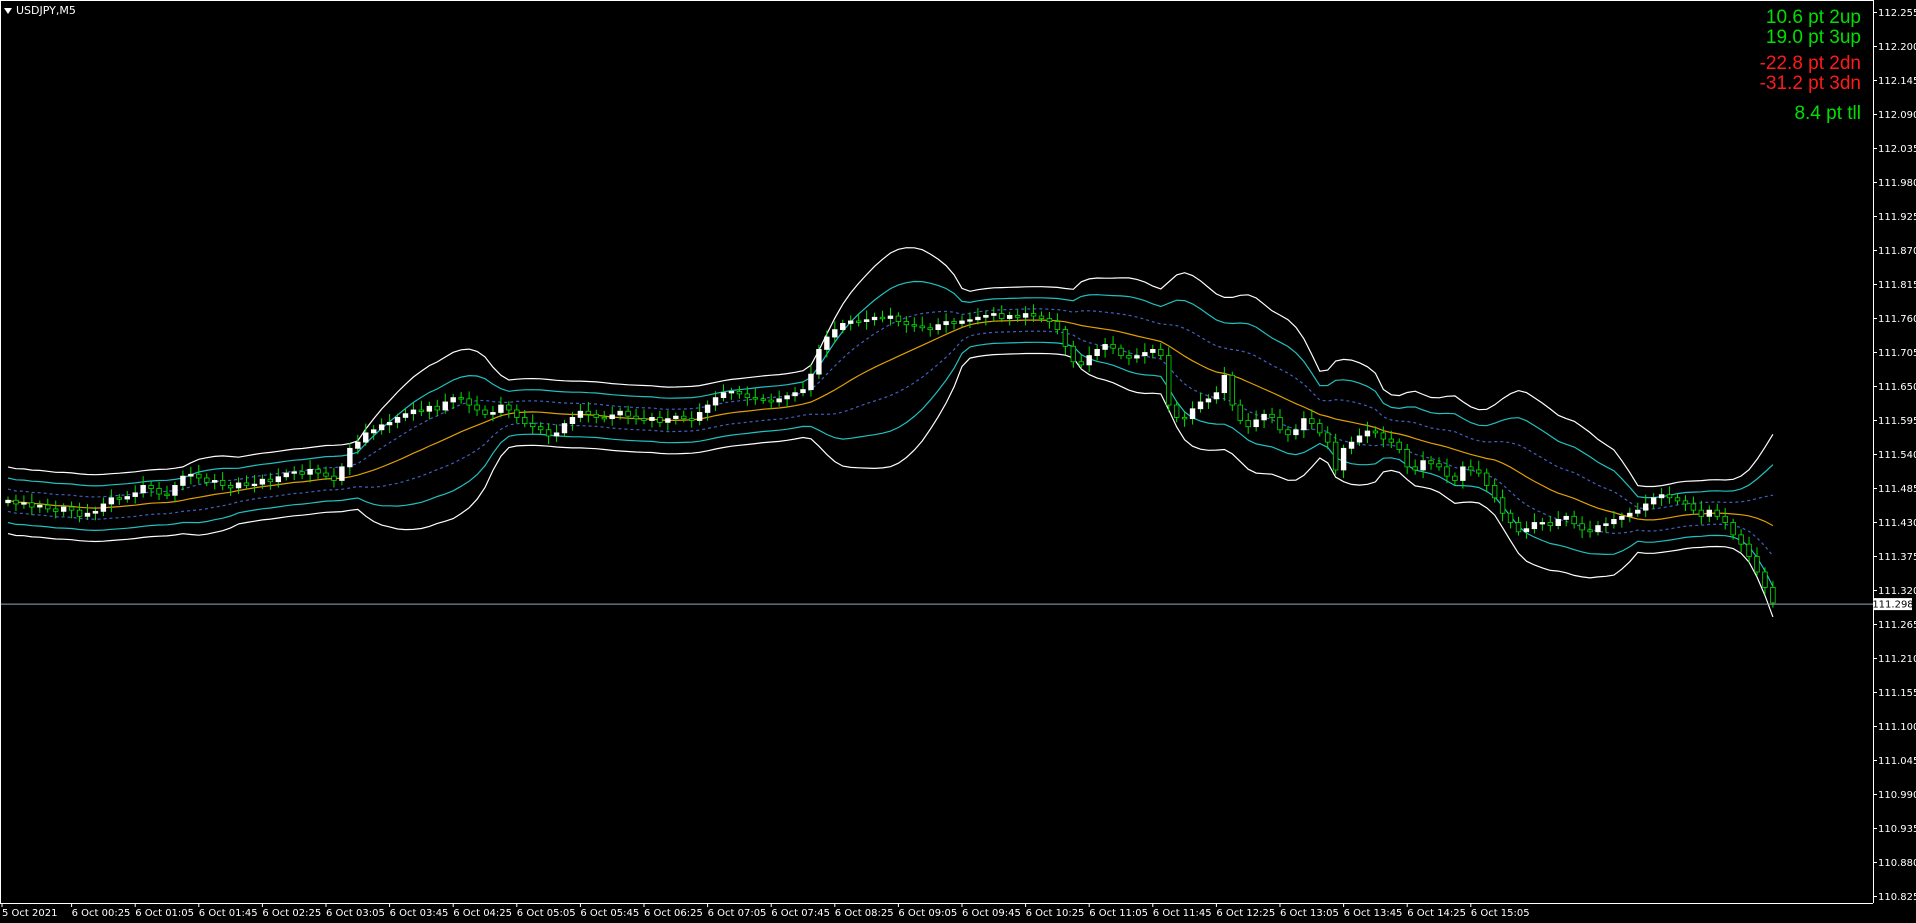 The height and width of the screenshot is (923, 1916). I want to click on x-tick-label: 6 Oct 02:25, so click(291, 913).